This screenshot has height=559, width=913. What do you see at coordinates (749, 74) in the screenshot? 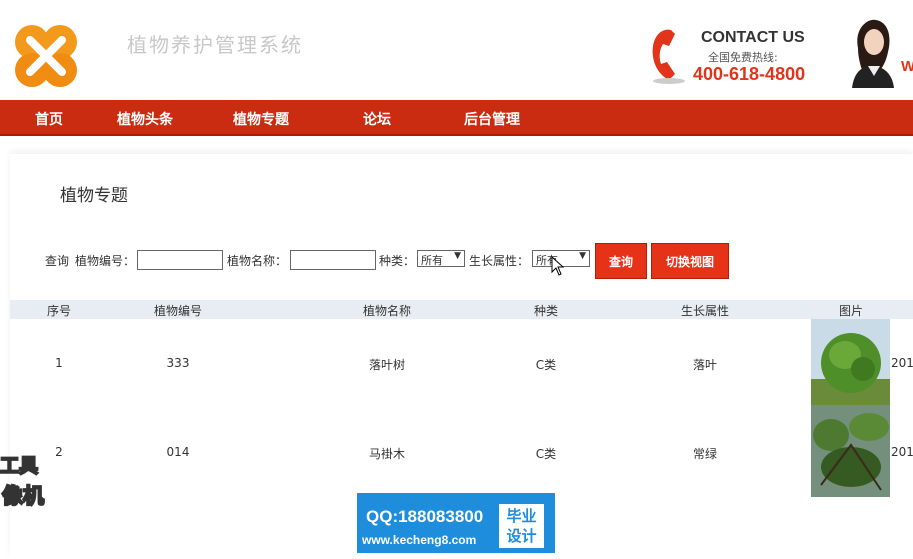
I see `contact-number: 400-618-4800` at bounding box center [749, 74].